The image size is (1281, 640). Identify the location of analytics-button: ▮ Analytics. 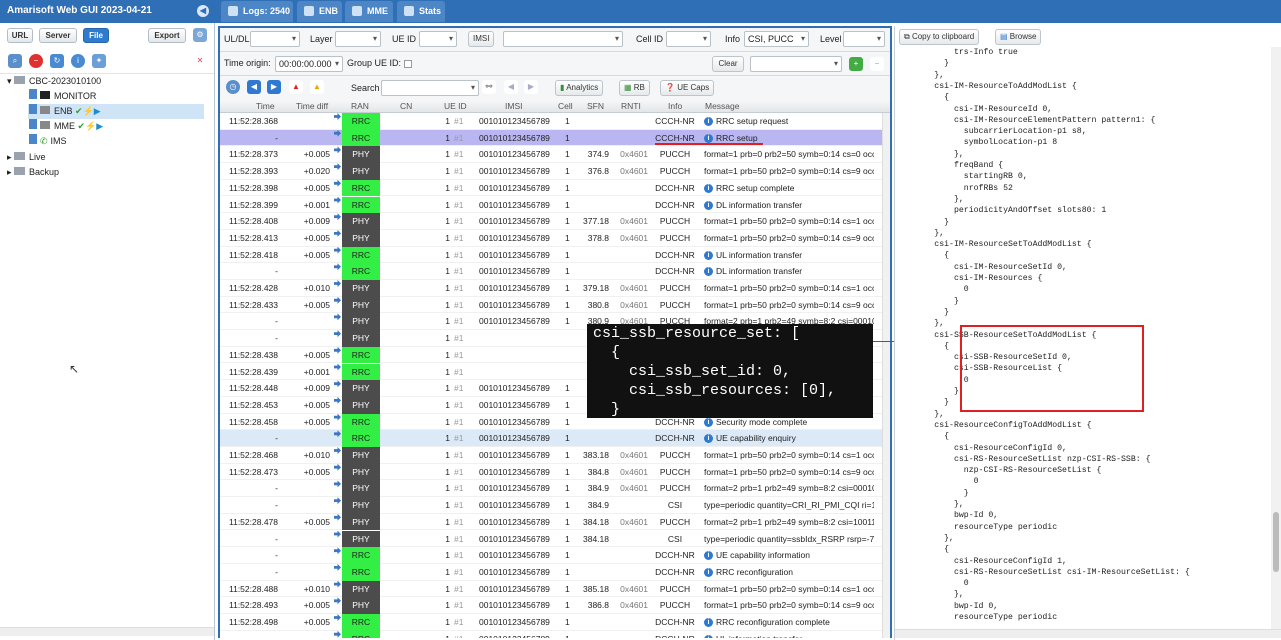
(579, 88).